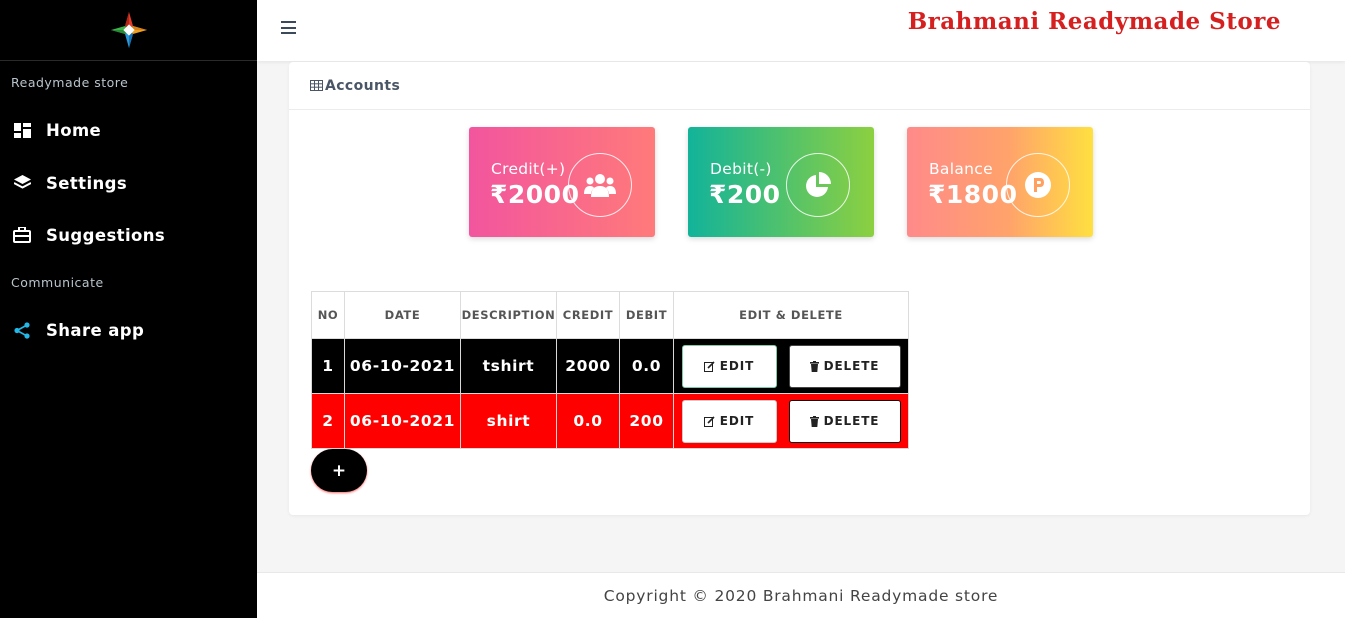  I want to click on users-icon, so click(600, 185).